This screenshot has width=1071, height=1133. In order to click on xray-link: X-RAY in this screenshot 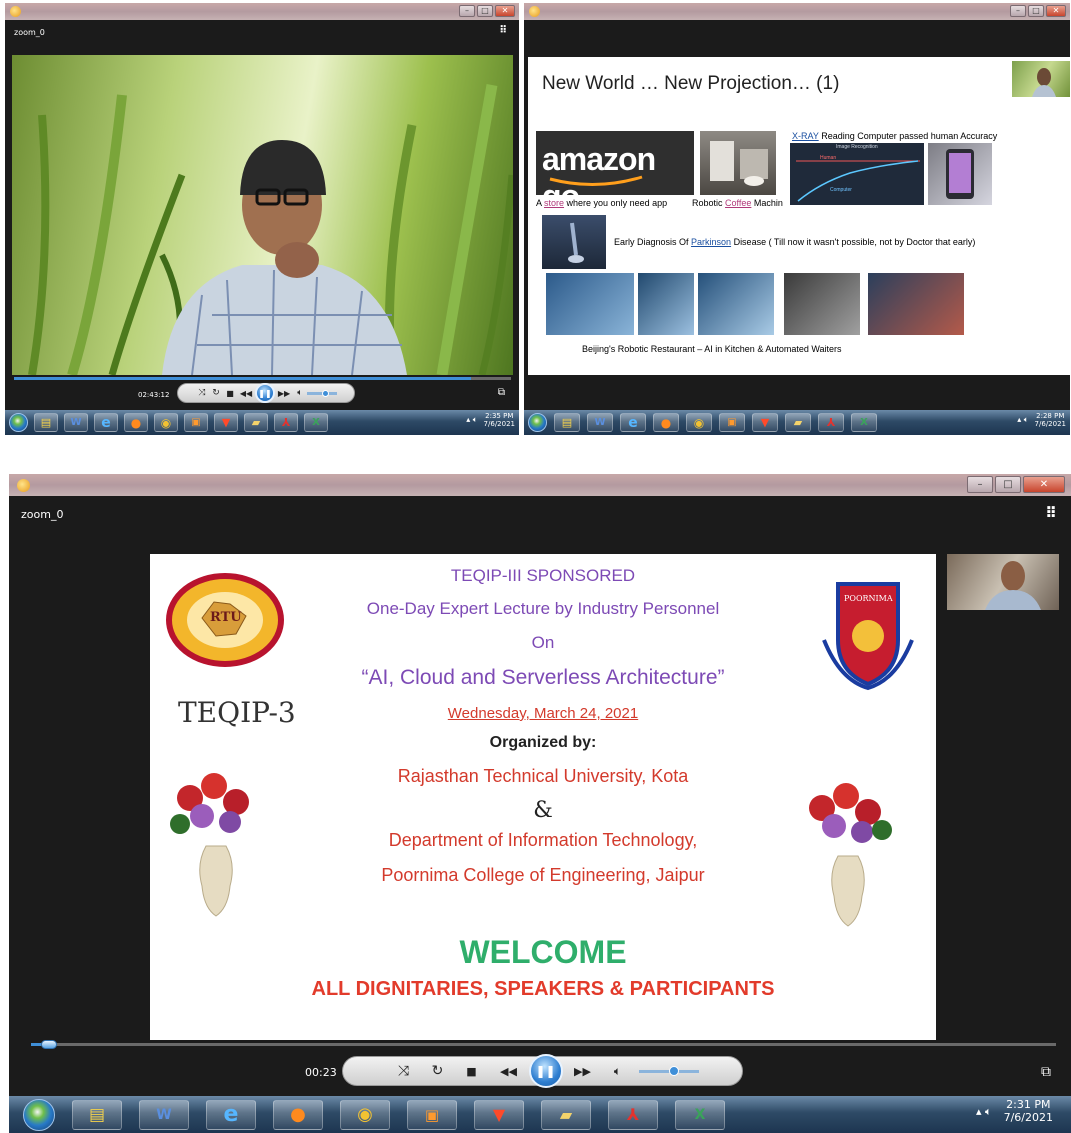, I will do `click(805, 136)`.